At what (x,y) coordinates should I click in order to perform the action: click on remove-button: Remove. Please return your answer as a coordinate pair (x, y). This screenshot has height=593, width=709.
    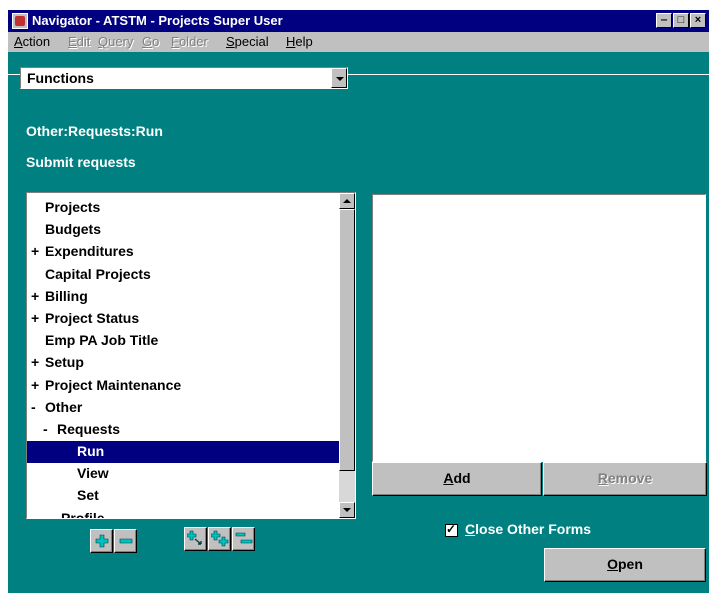
    Looking at the image, I should click on (625, 479).